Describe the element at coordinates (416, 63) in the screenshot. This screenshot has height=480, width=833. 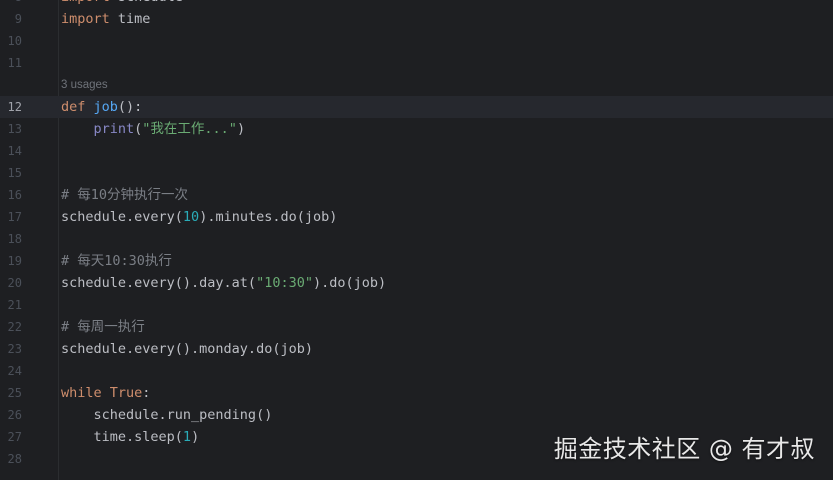
I see `code-line: 11` at that location.